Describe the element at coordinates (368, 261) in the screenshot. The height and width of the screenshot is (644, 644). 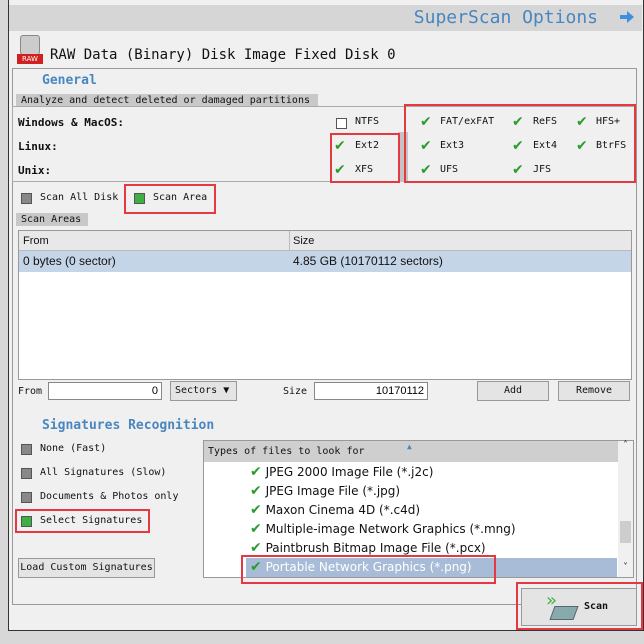
I see `row-size: 4.85 GB (10170112 sectors)` at that location.